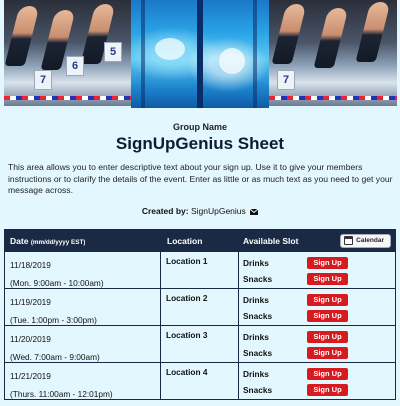  Describe the element at coordinates (75, 66) in the screenshot. I see `starting-block-number: 6` at that location.